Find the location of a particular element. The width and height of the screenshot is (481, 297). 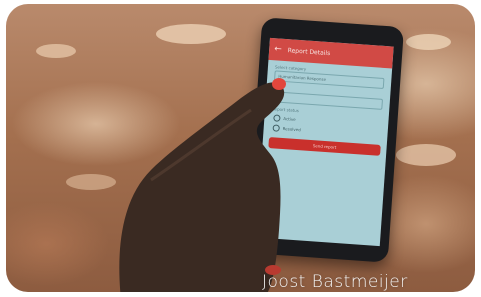

back-arrow-icon: ← is located at coordinates (278, 49).